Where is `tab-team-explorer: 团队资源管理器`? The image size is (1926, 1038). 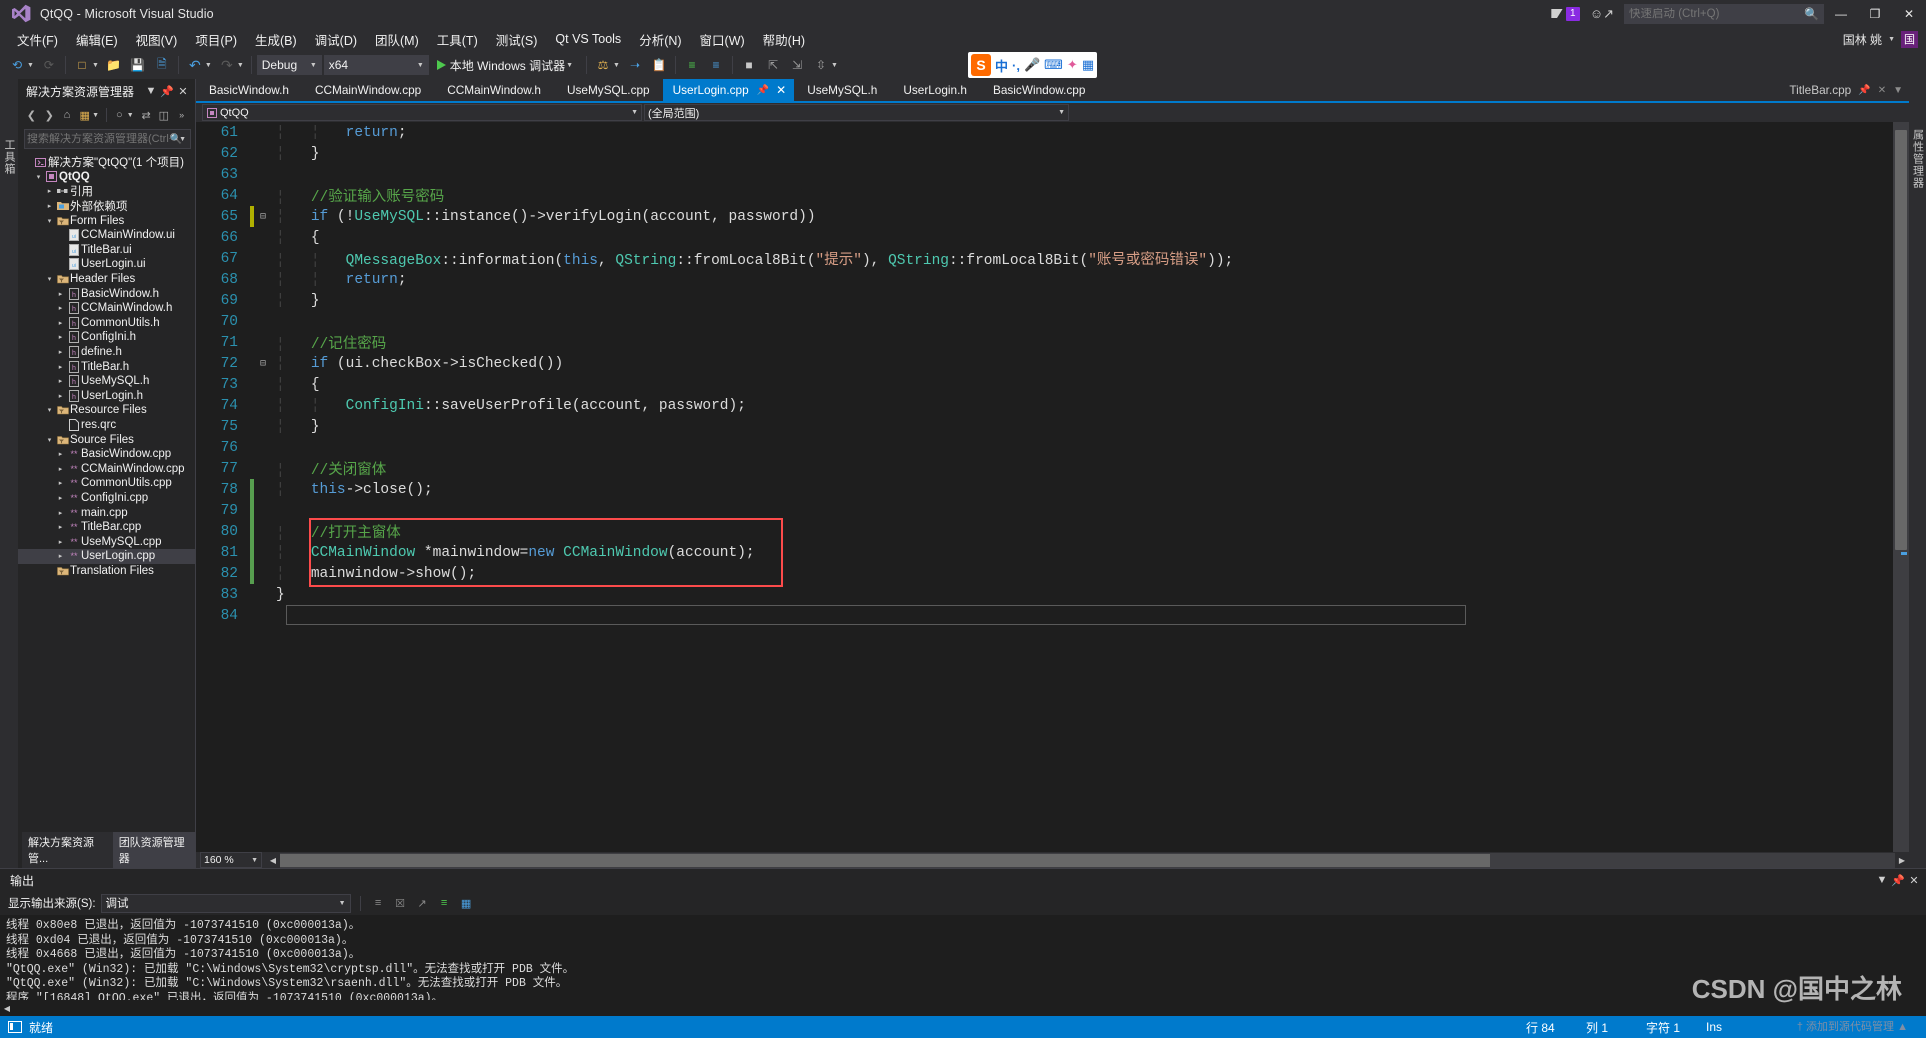 tab-team-explorer: 团队资源管理器 is located at coordinates (153, 850).